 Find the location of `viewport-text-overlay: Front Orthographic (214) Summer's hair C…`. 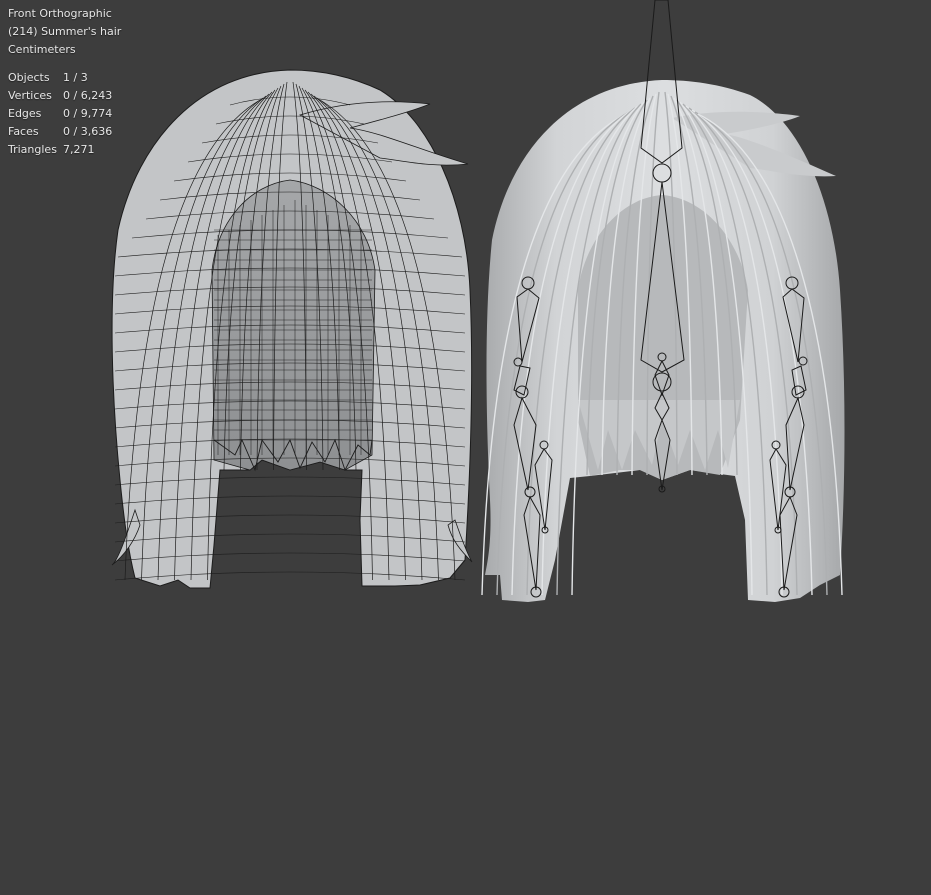

viewport-text-overlay: Front Orthographic (214) Summer's hair C… is located at coordinates (64, 82).